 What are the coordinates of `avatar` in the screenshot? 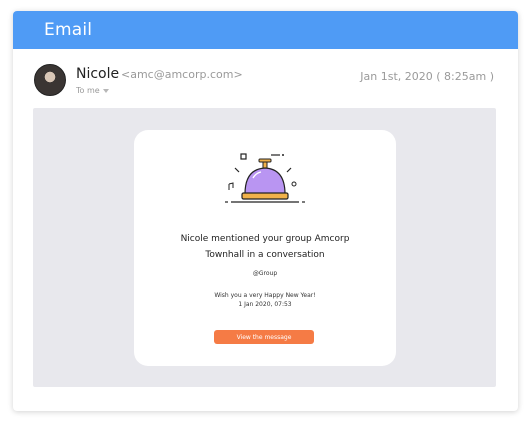 It's located at (50, 80).